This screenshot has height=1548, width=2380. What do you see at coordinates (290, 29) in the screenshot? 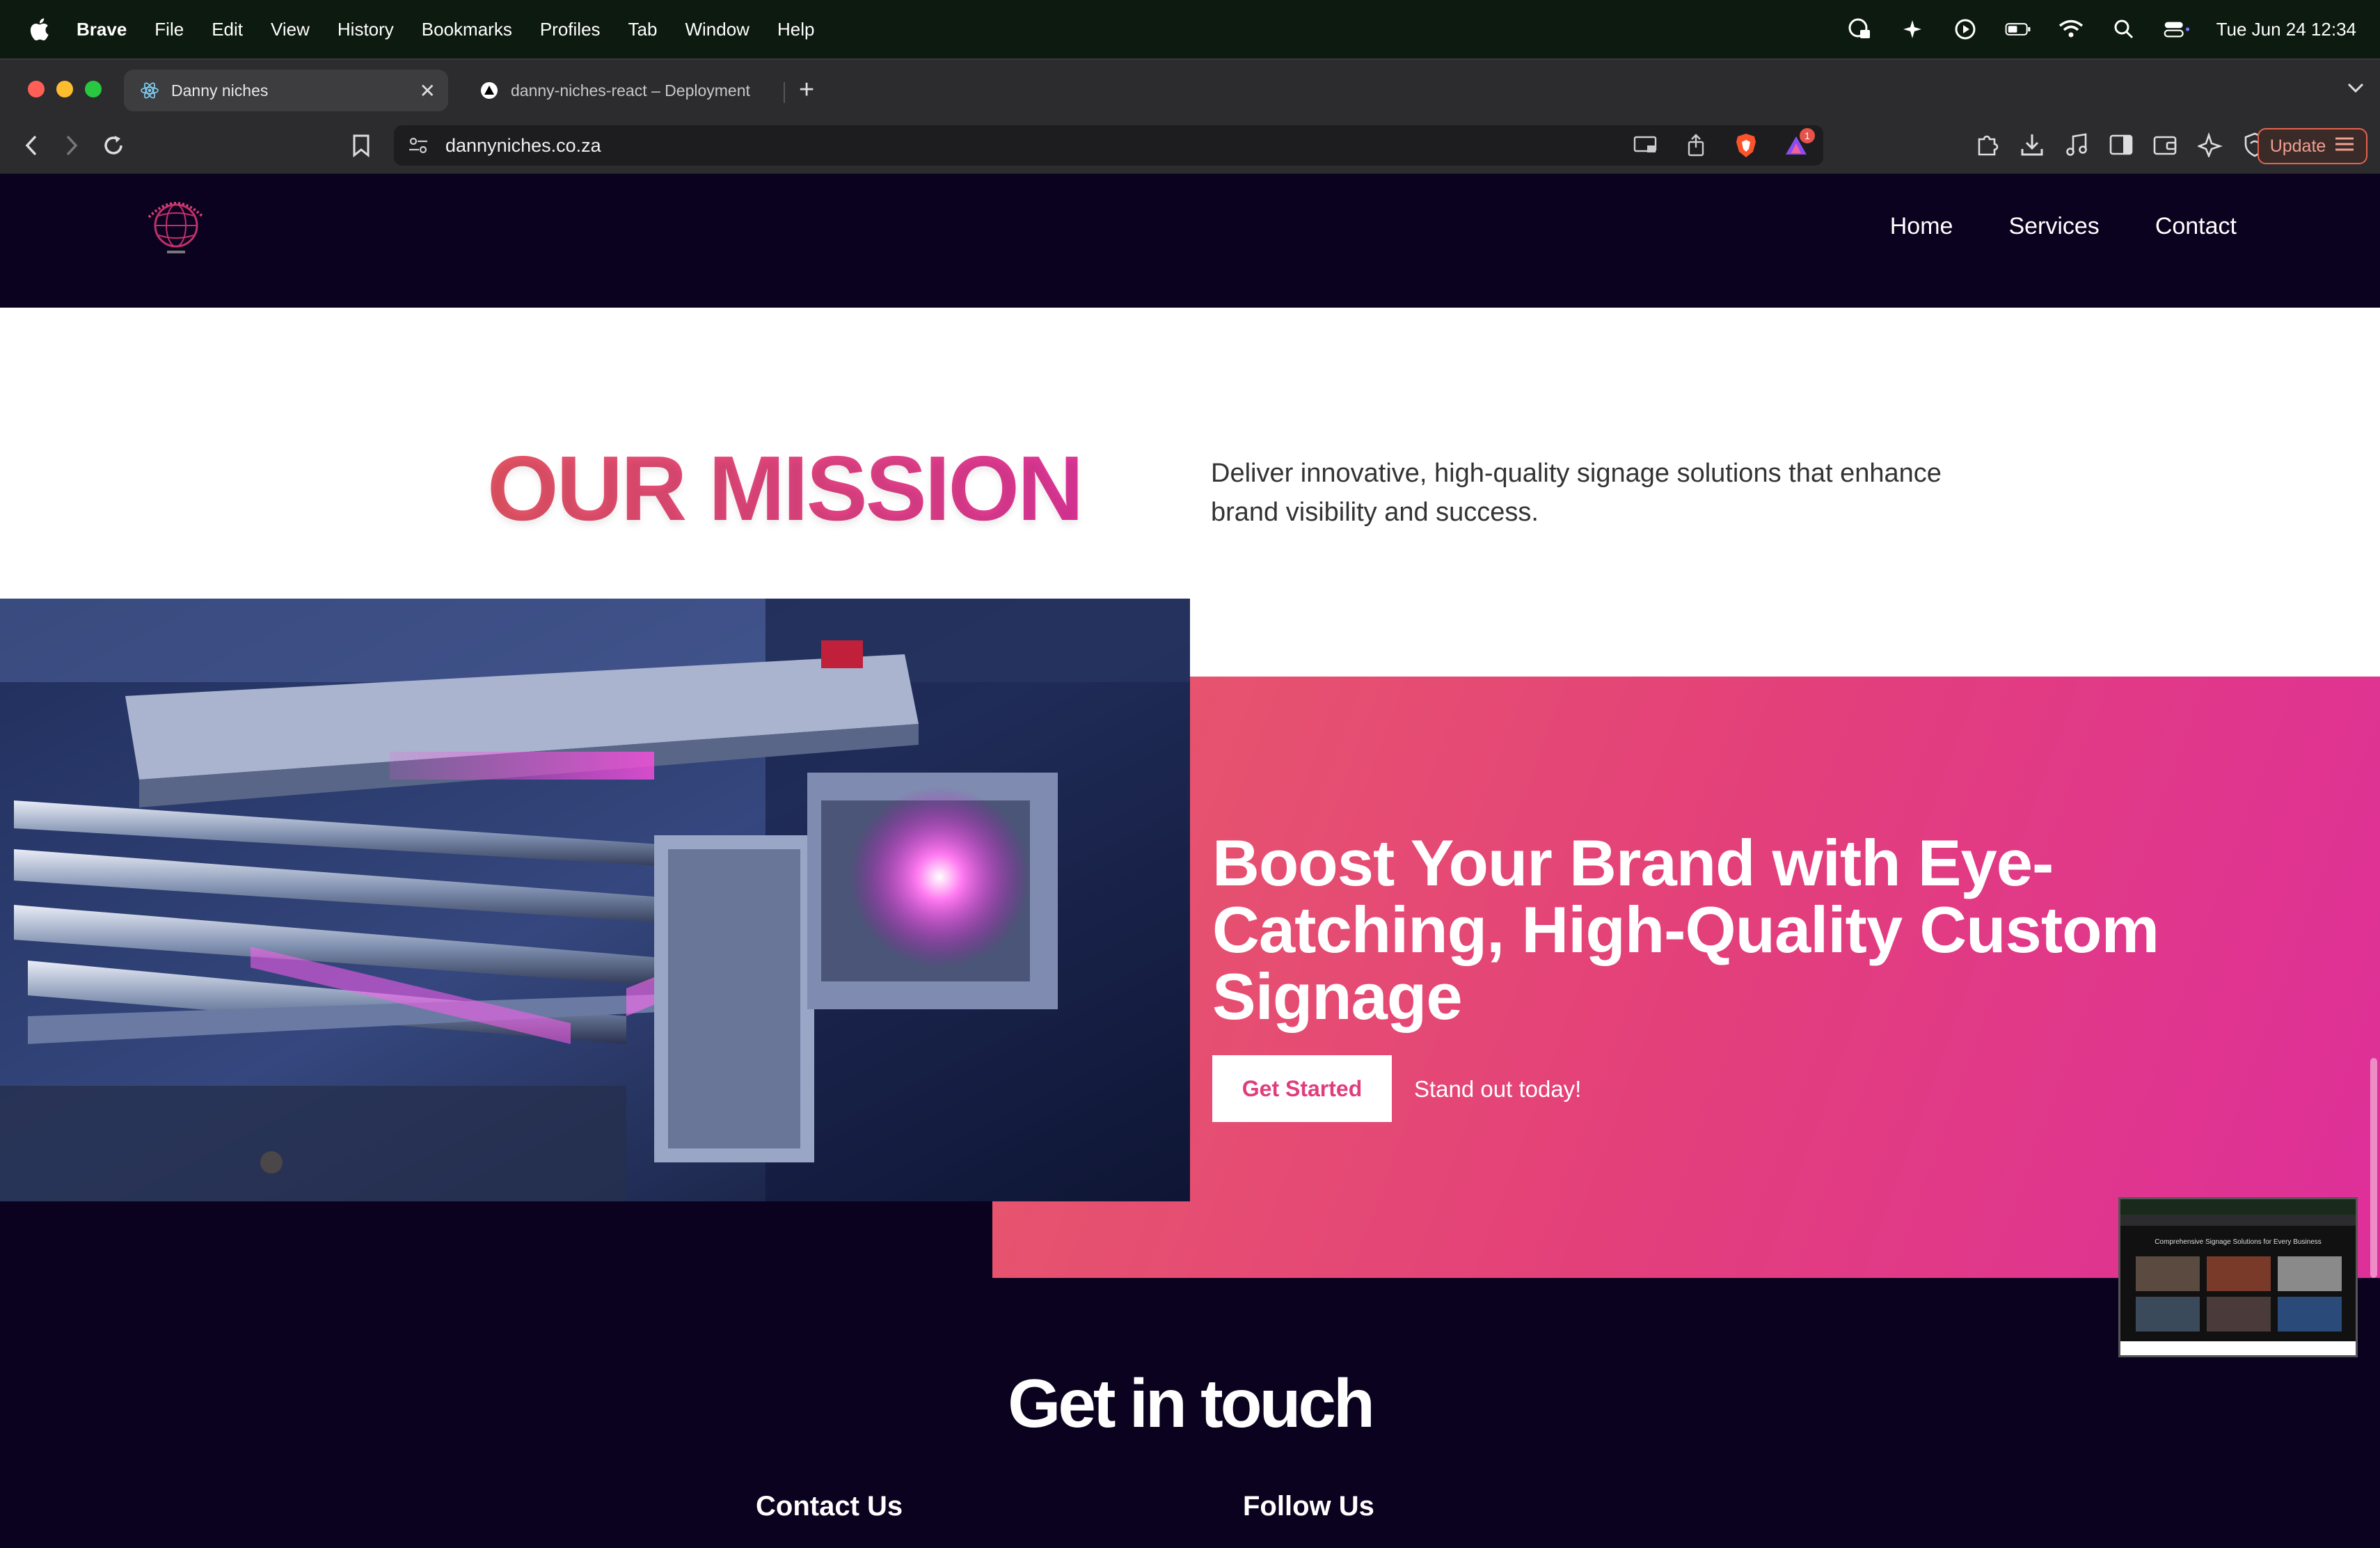
I see `menu-view: View` at bounding box center [290, 29].